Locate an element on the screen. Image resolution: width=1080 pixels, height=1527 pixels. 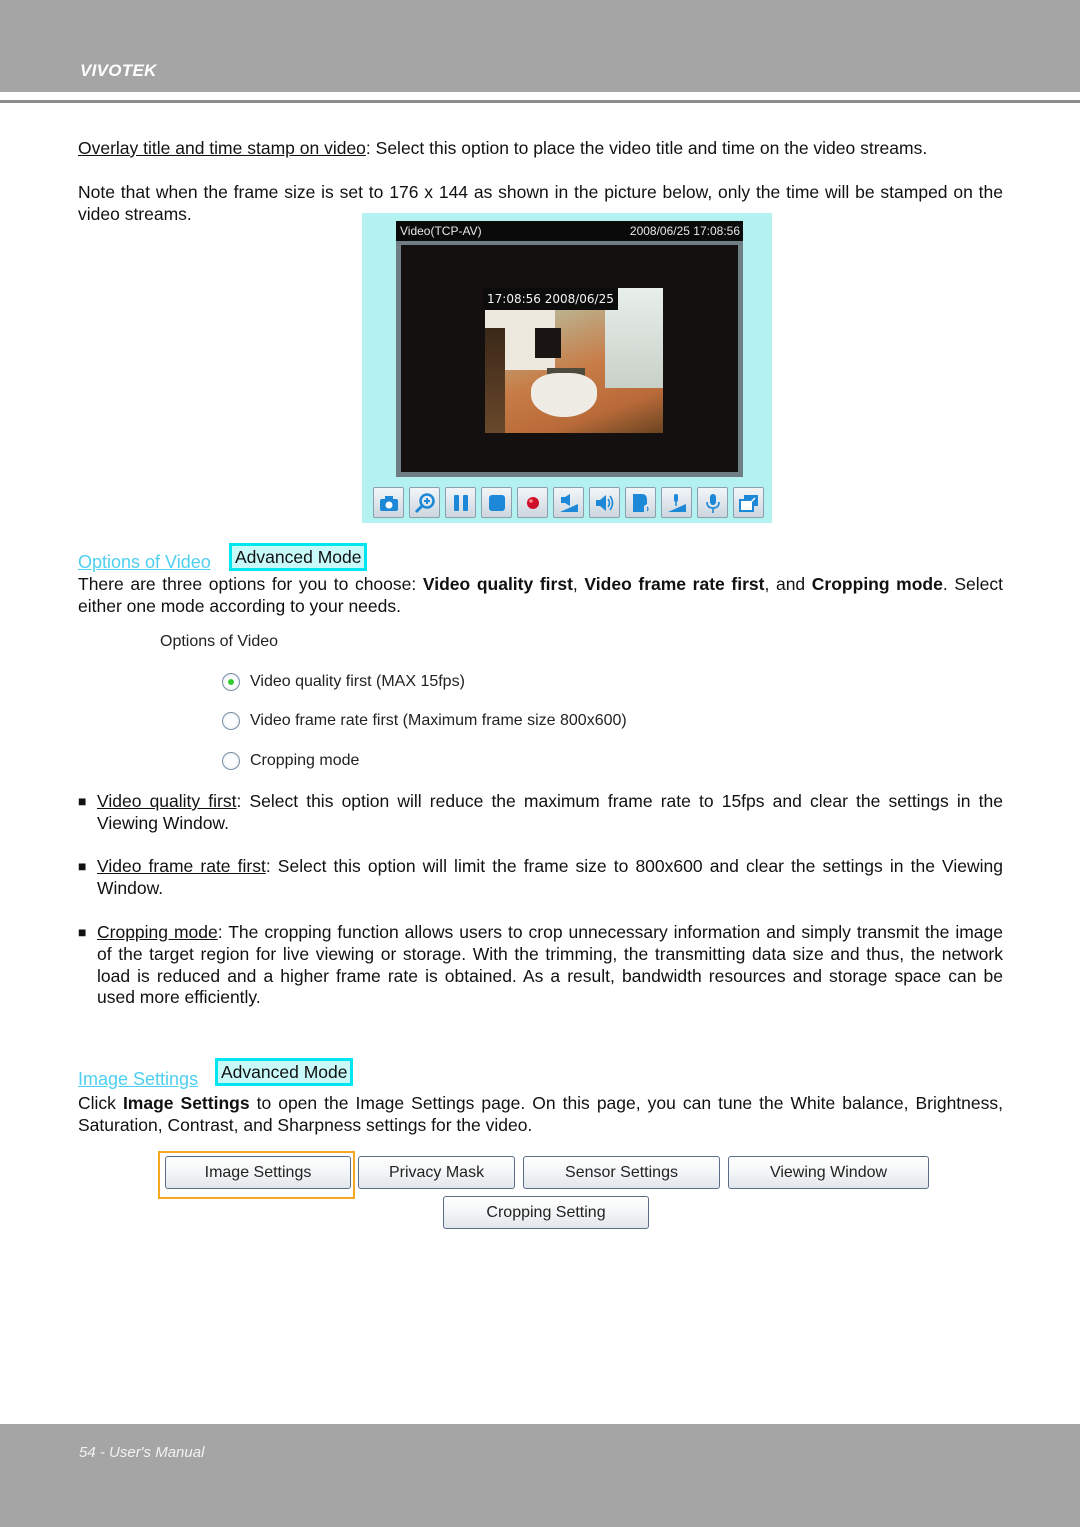
volume-icon is located at coordinates (568, 502).